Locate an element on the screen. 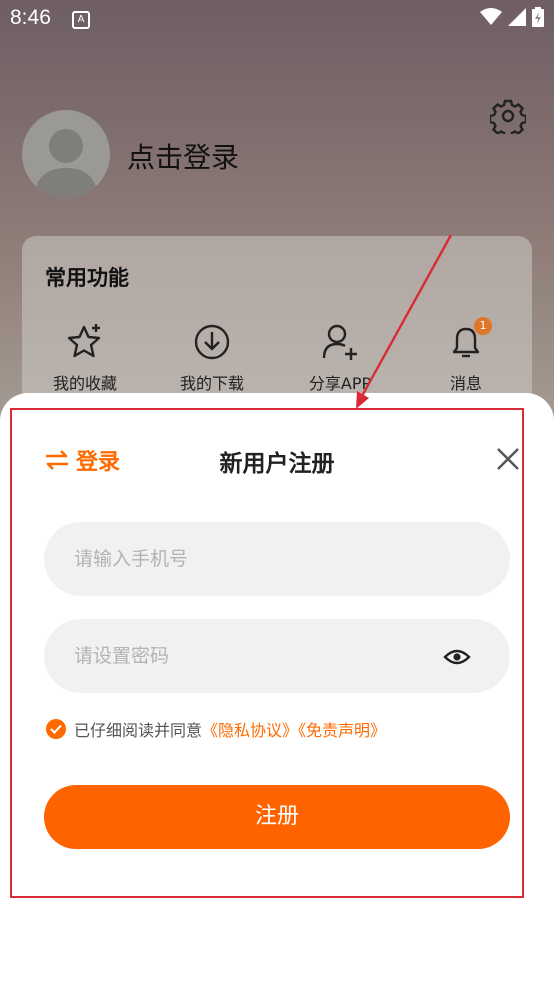  add-user-icon is located at coordinates (339, 342).